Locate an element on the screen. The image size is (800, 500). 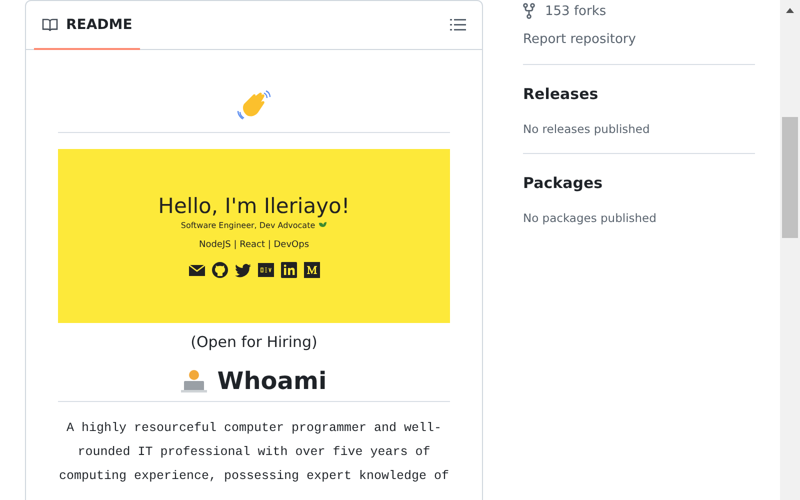
bird-icon is located at coordinates (242, 270).